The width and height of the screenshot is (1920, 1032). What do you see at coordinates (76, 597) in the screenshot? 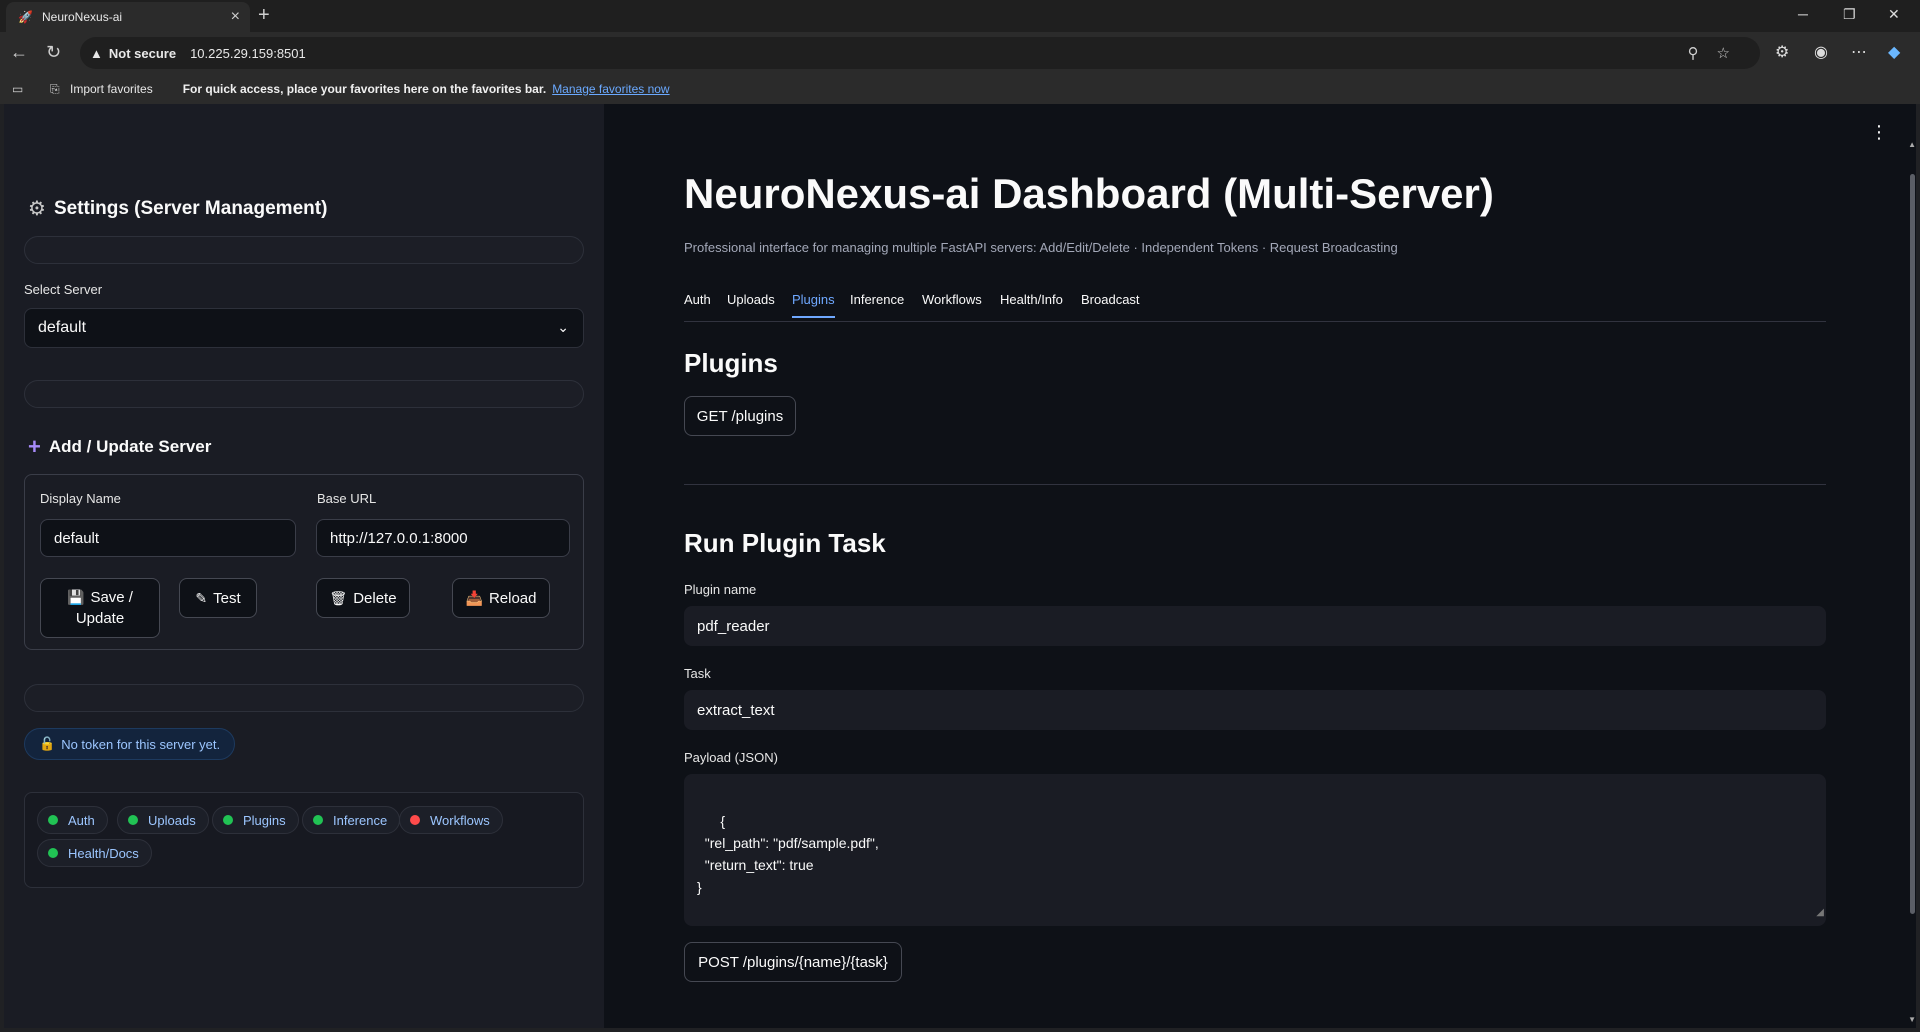
I see `floppy-disk-icon: 💾` at bounding box center [76, 597].